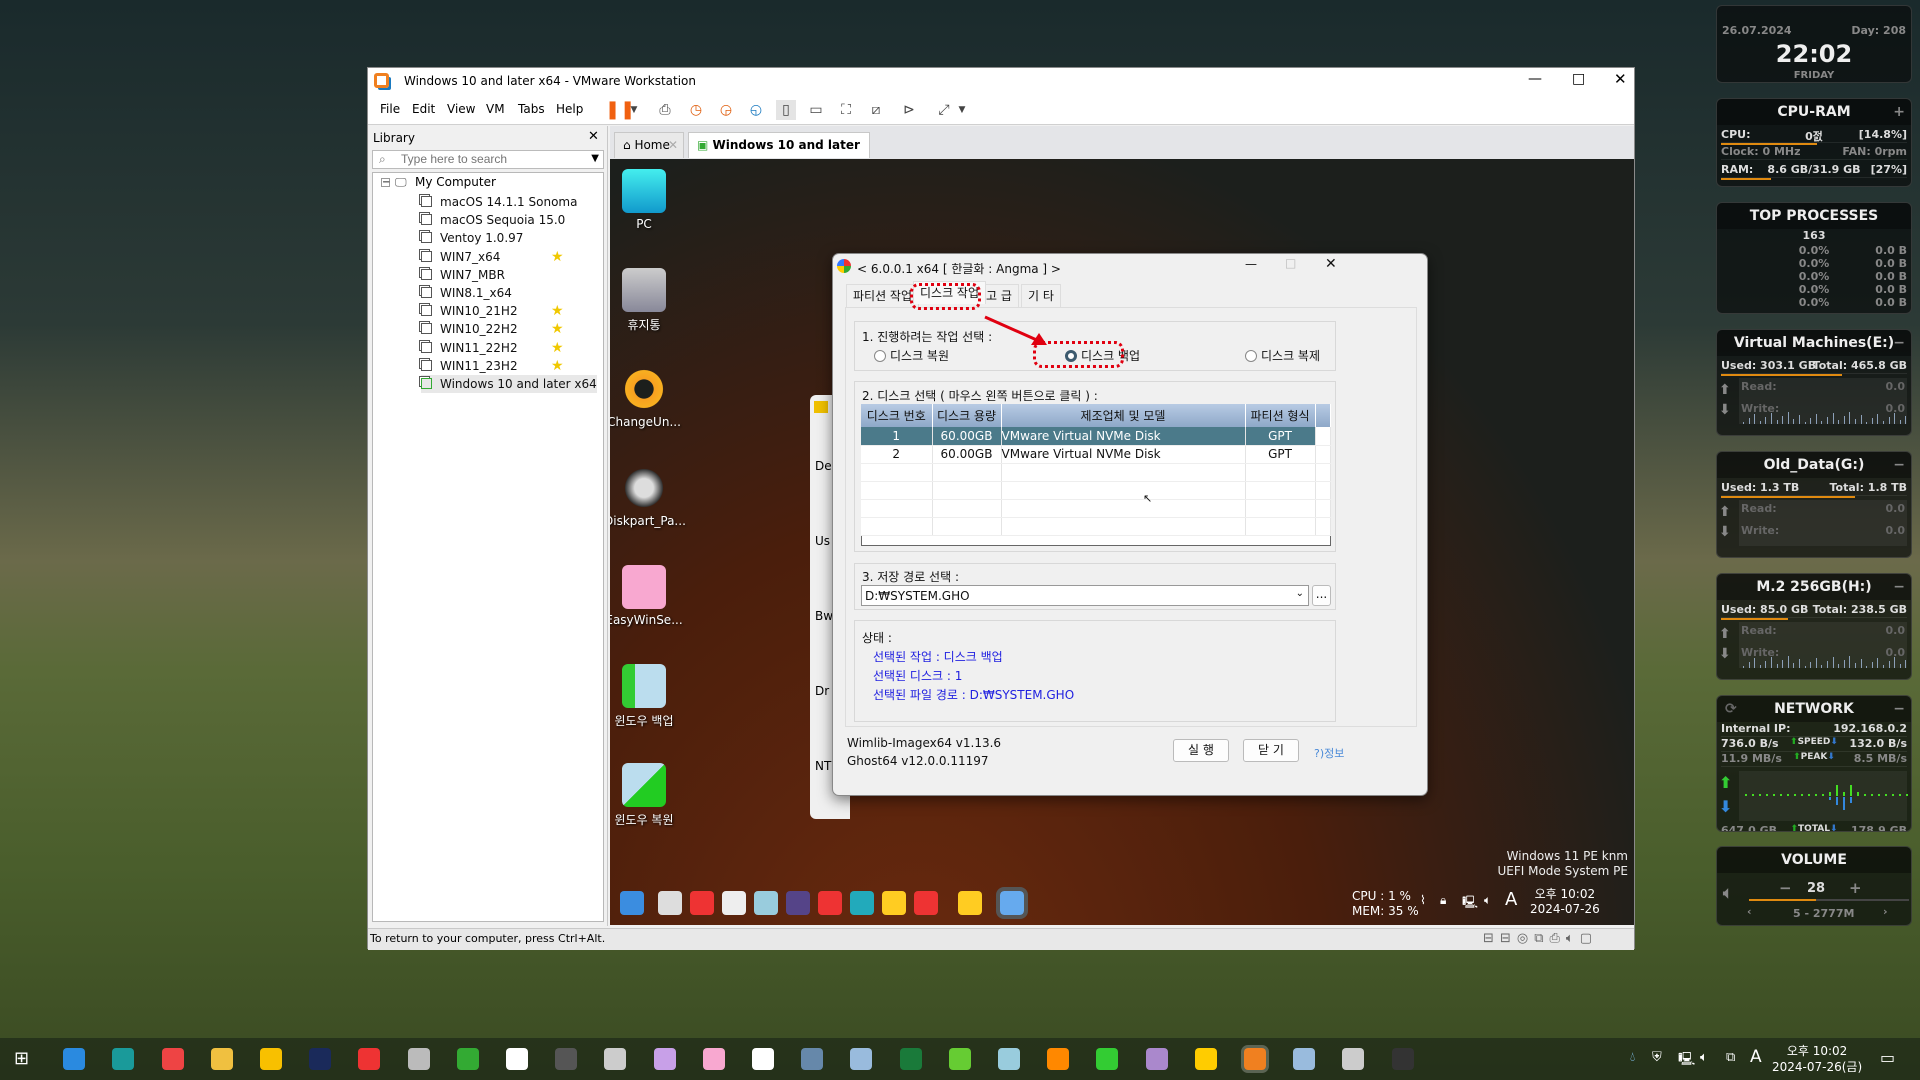 Image resolution: width=1920 pixels, height=1080 pixels. Describe the element at coordinates (647, 696) in the screenshot. I see `desktop-icon: 윈도우 백업` at that location.